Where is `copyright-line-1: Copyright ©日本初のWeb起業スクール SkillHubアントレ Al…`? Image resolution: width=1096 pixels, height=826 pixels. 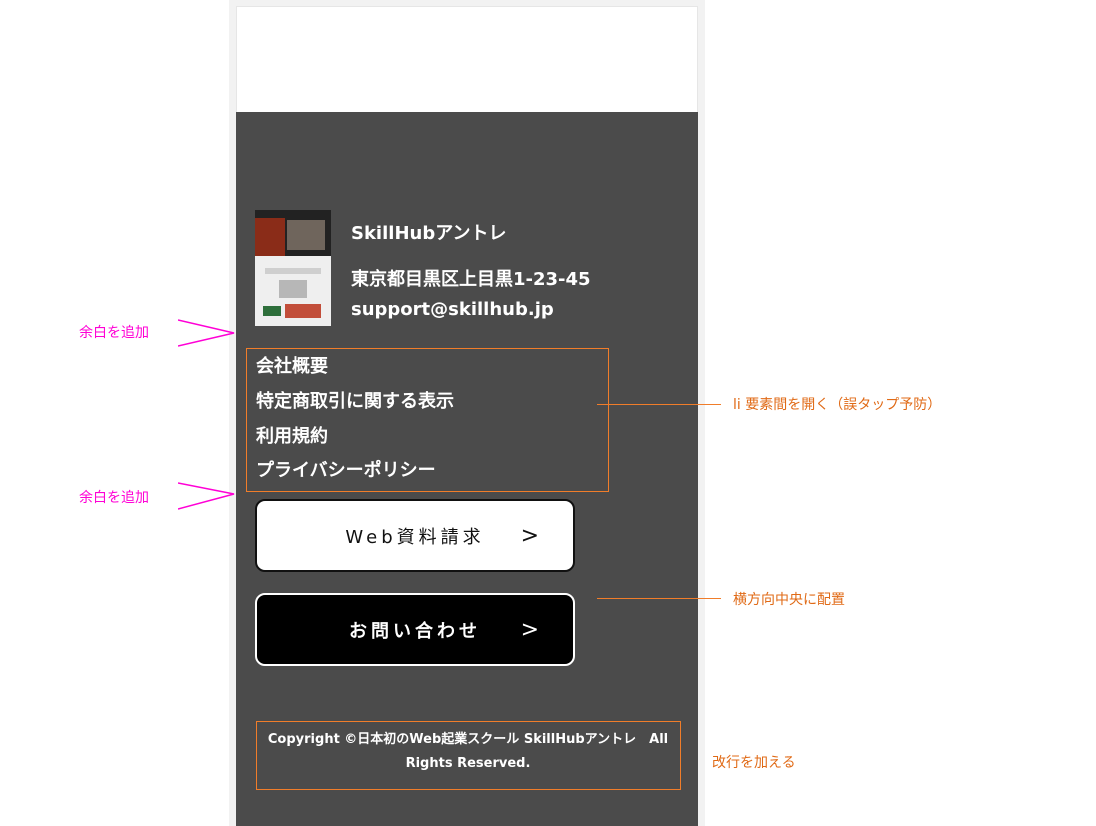
copyright-line-1: Copyright ©日本初のWeb起業スクール SkillHubアントレ Al… is located at coordinates (468, 739).